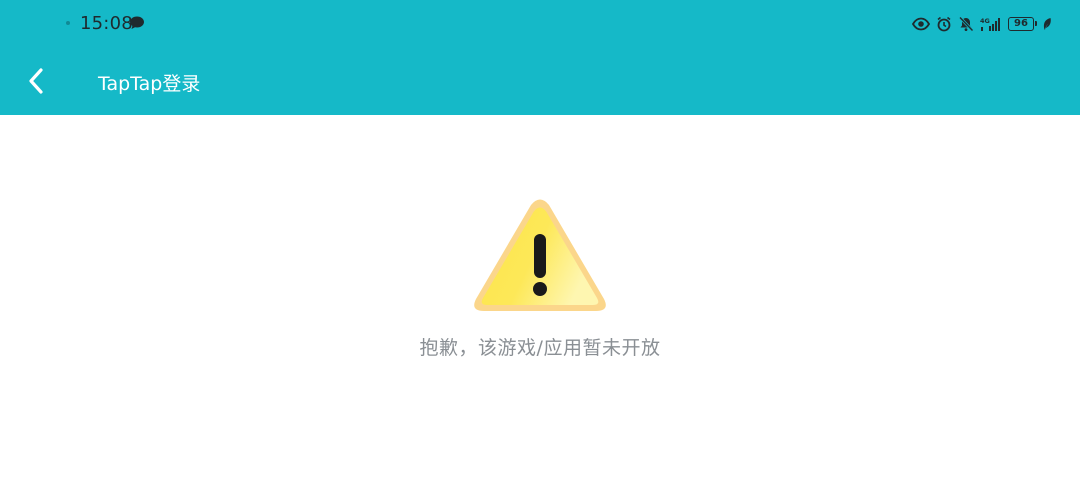  I want to click on status-time: 15:08, so click(106, 23).